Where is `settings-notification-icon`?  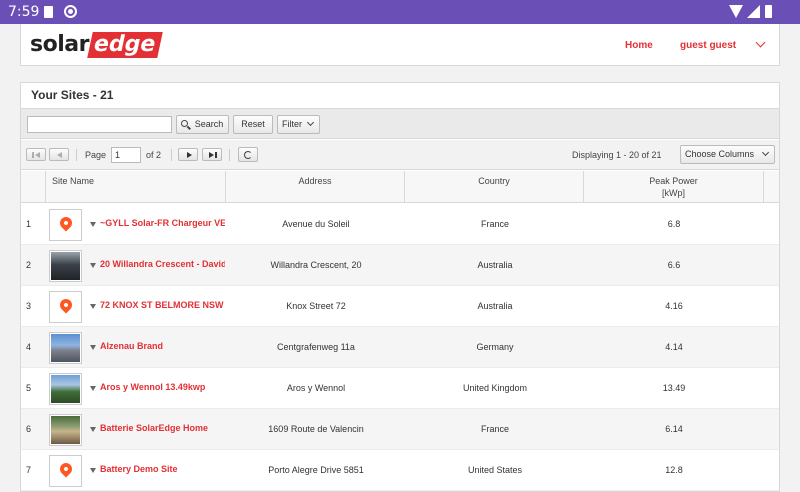
settings-notification-icon is located at coordinates (70, 11).